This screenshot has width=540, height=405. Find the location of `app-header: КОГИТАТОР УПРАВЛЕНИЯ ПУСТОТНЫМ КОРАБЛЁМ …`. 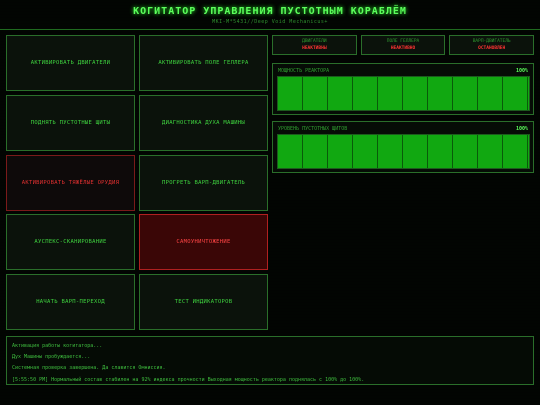

app-header: КОГИТАТОР УПРАВЛЕНИЯ ПУСТОТНЫМ КОРАБЛЁМ … is located at coordinates (270, 15).